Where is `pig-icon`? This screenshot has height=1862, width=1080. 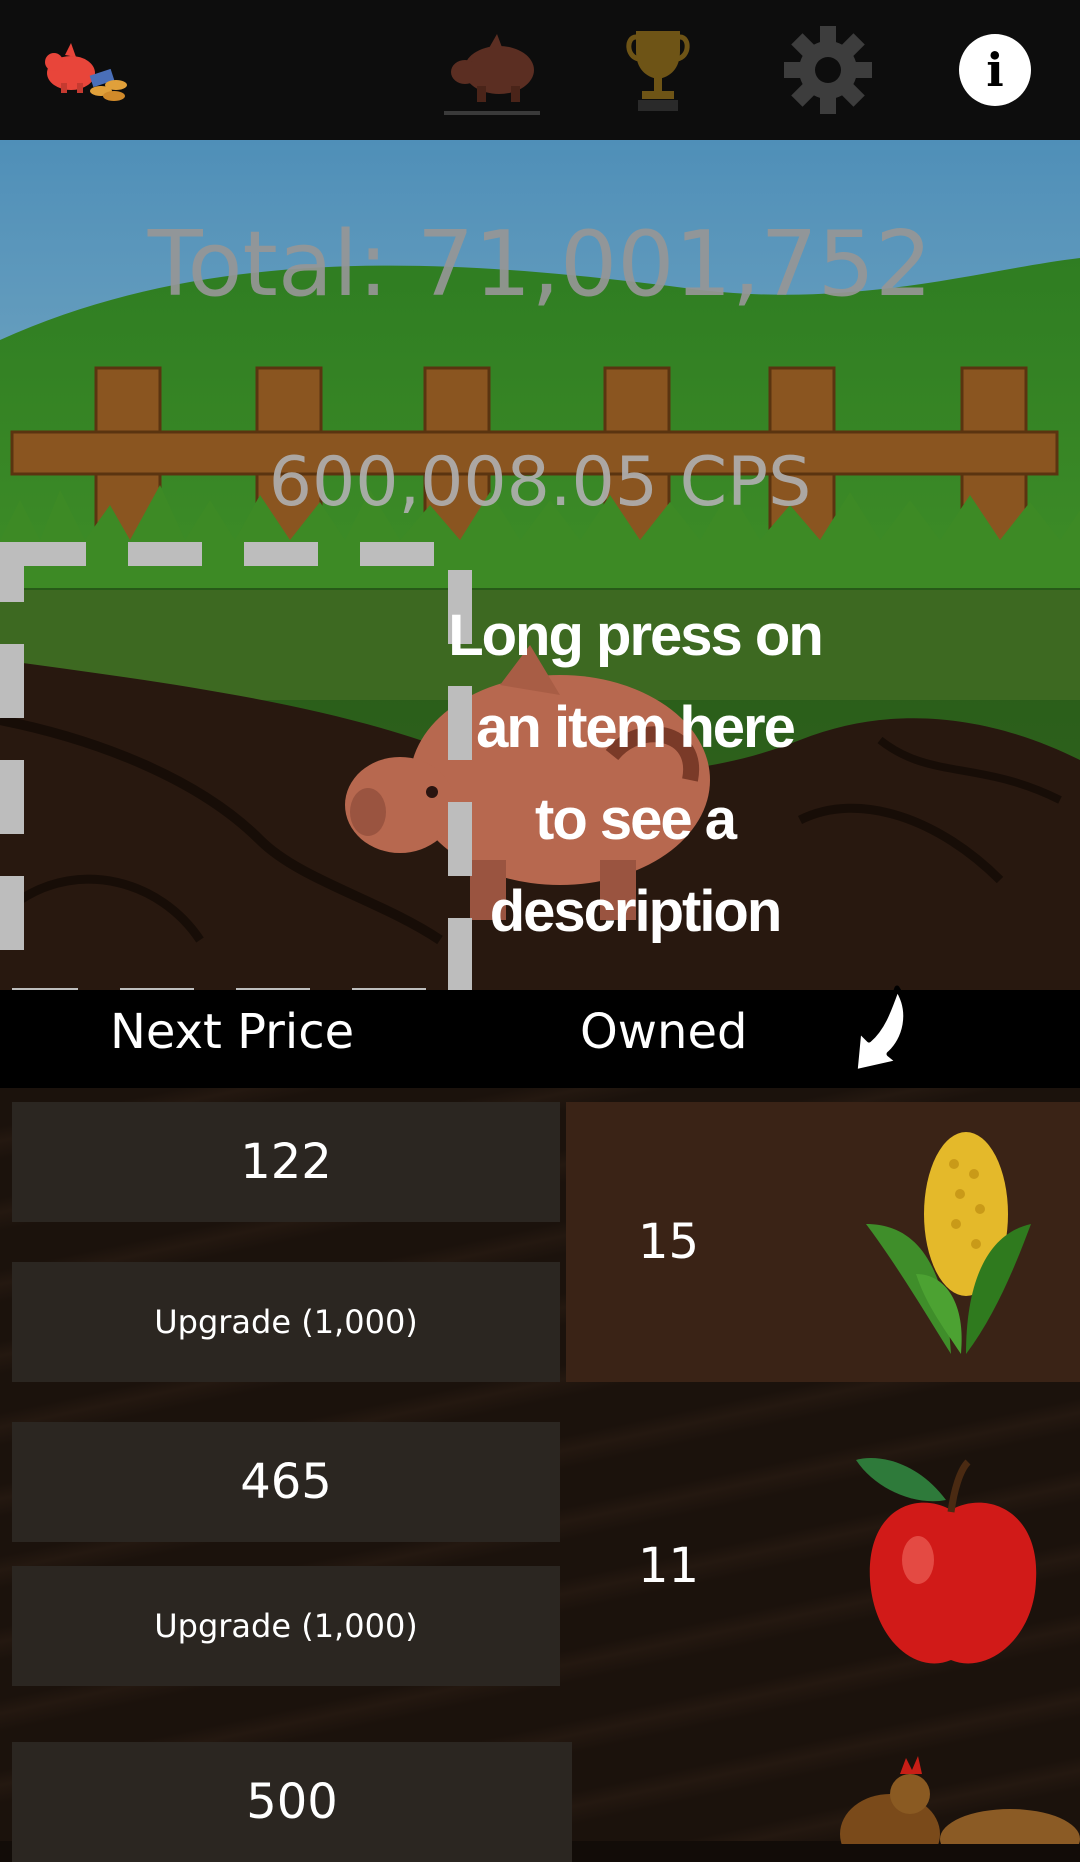 pig-icon is located at coordinates (492, 68).